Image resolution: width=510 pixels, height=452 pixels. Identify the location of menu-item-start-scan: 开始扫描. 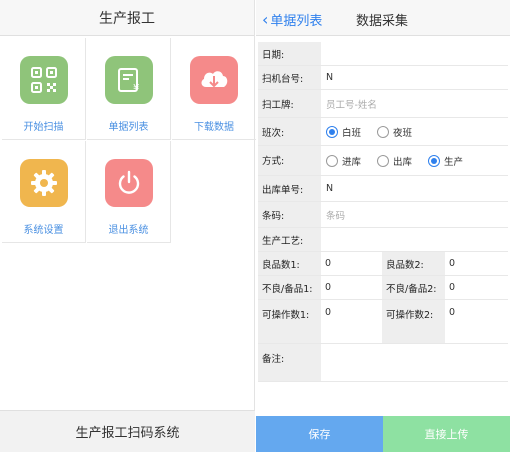
(44, 89).